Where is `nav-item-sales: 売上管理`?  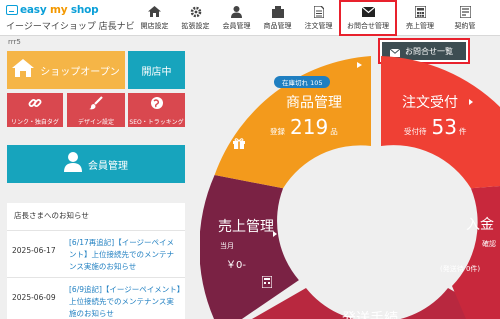
nav-item-sales: 売上管理 is located at coordinates (420, 18).